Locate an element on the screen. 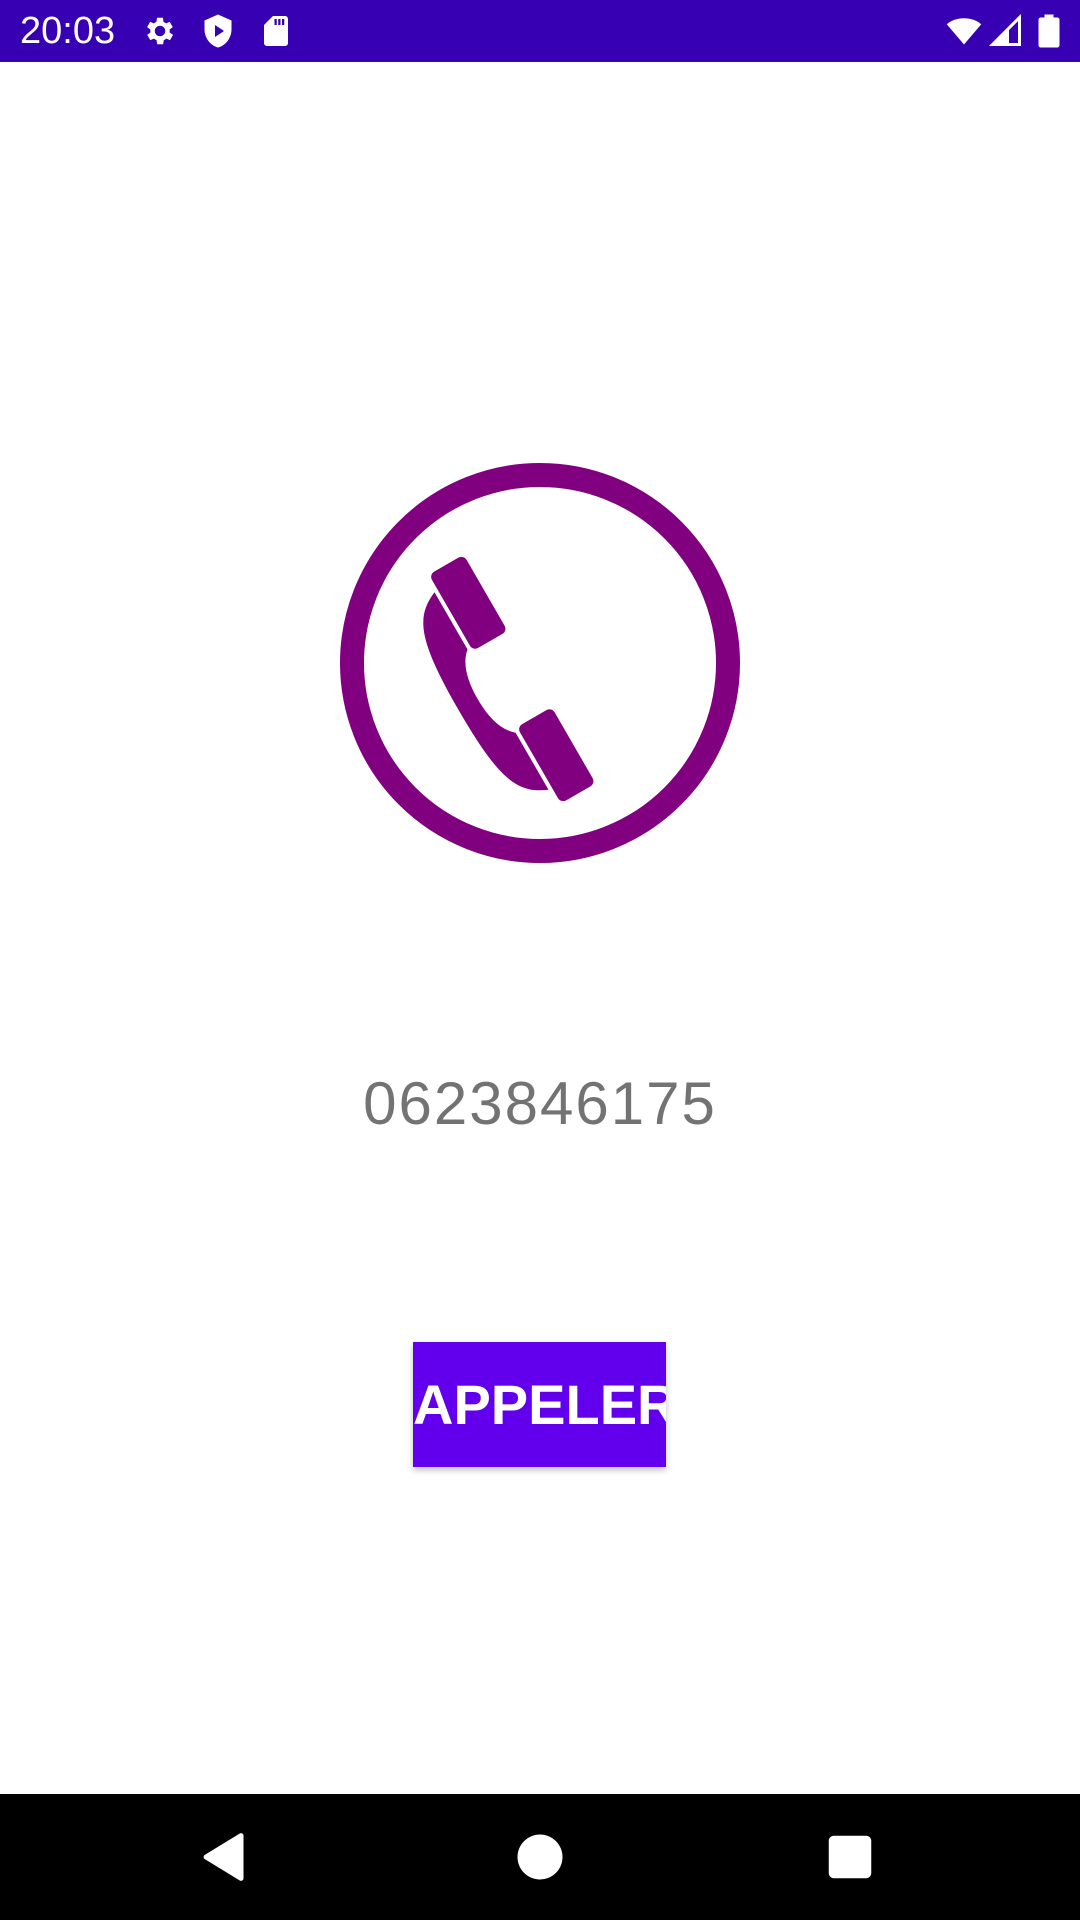 This screenshot has height=1920, width=1080. phone-handset-in-circle-icon is located at coordinates (540, 663).